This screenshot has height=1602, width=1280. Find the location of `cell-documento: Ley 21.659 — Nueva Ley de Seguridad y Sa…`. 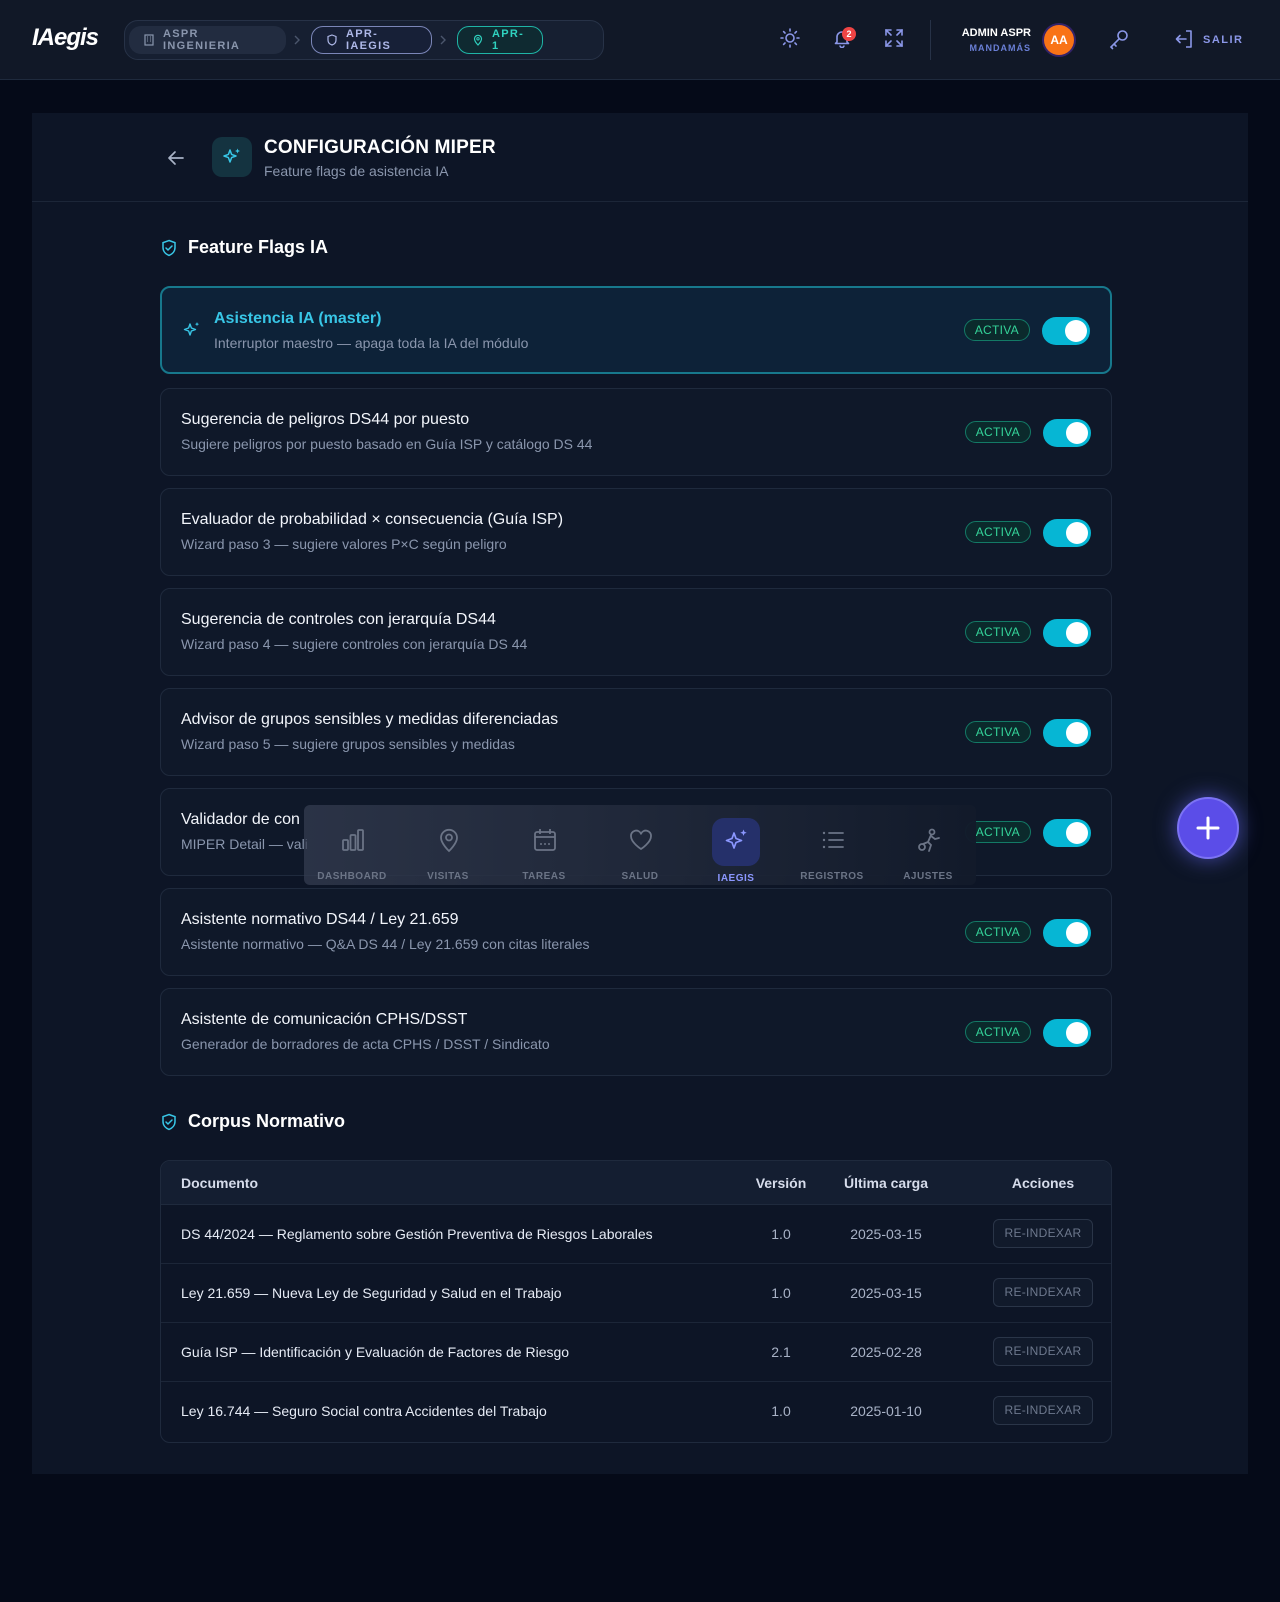

cell-documento: Ley 21.659 — Nueva Ley de Seguridad y Sa… is located at coordinates (371, 1293).